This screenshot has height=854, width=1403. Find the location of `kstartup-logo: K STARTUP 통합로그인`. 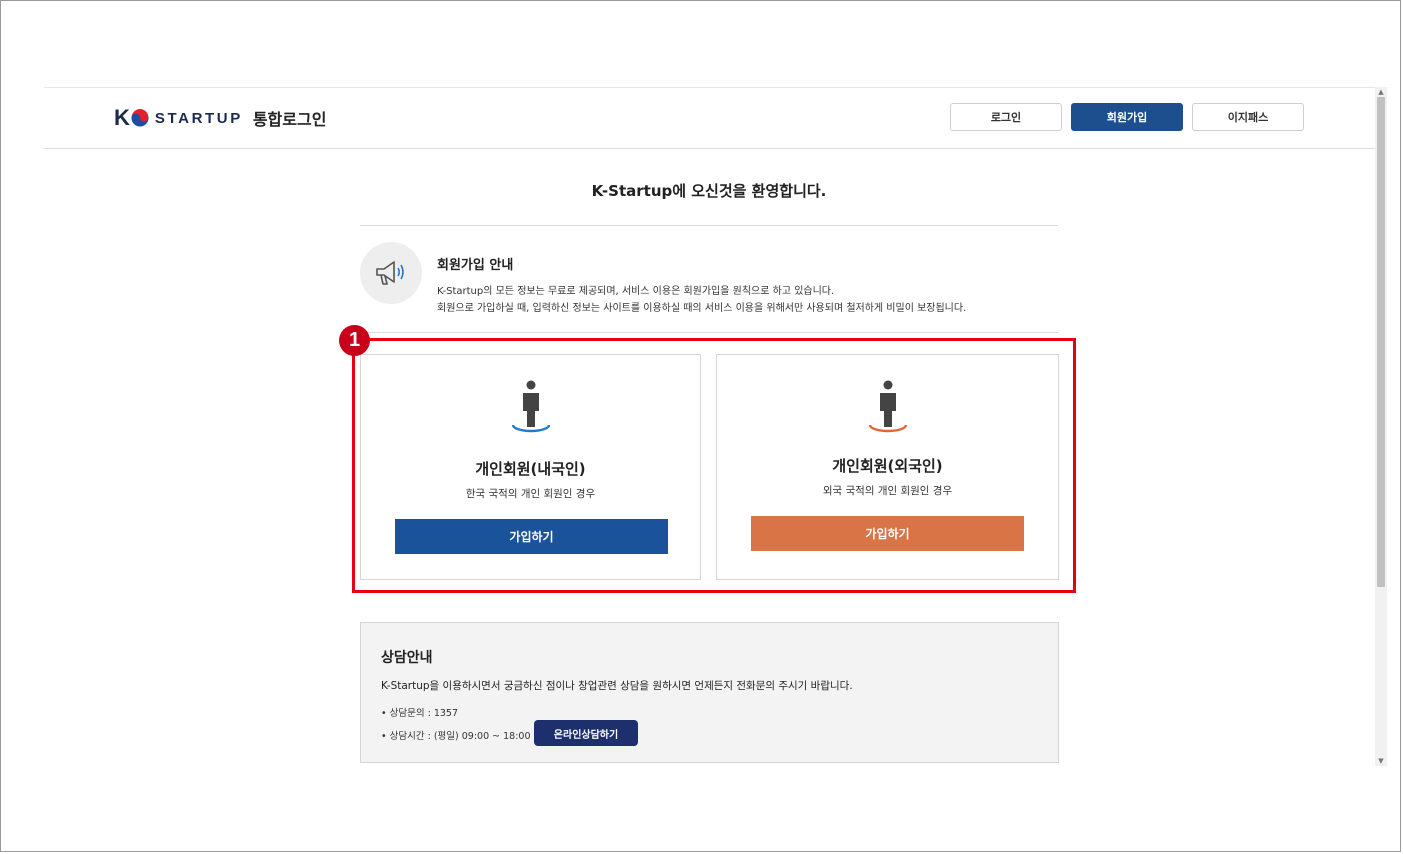

kstartup-logo: K STARTUP 통합로그인 is located at coordinates (220, 118).